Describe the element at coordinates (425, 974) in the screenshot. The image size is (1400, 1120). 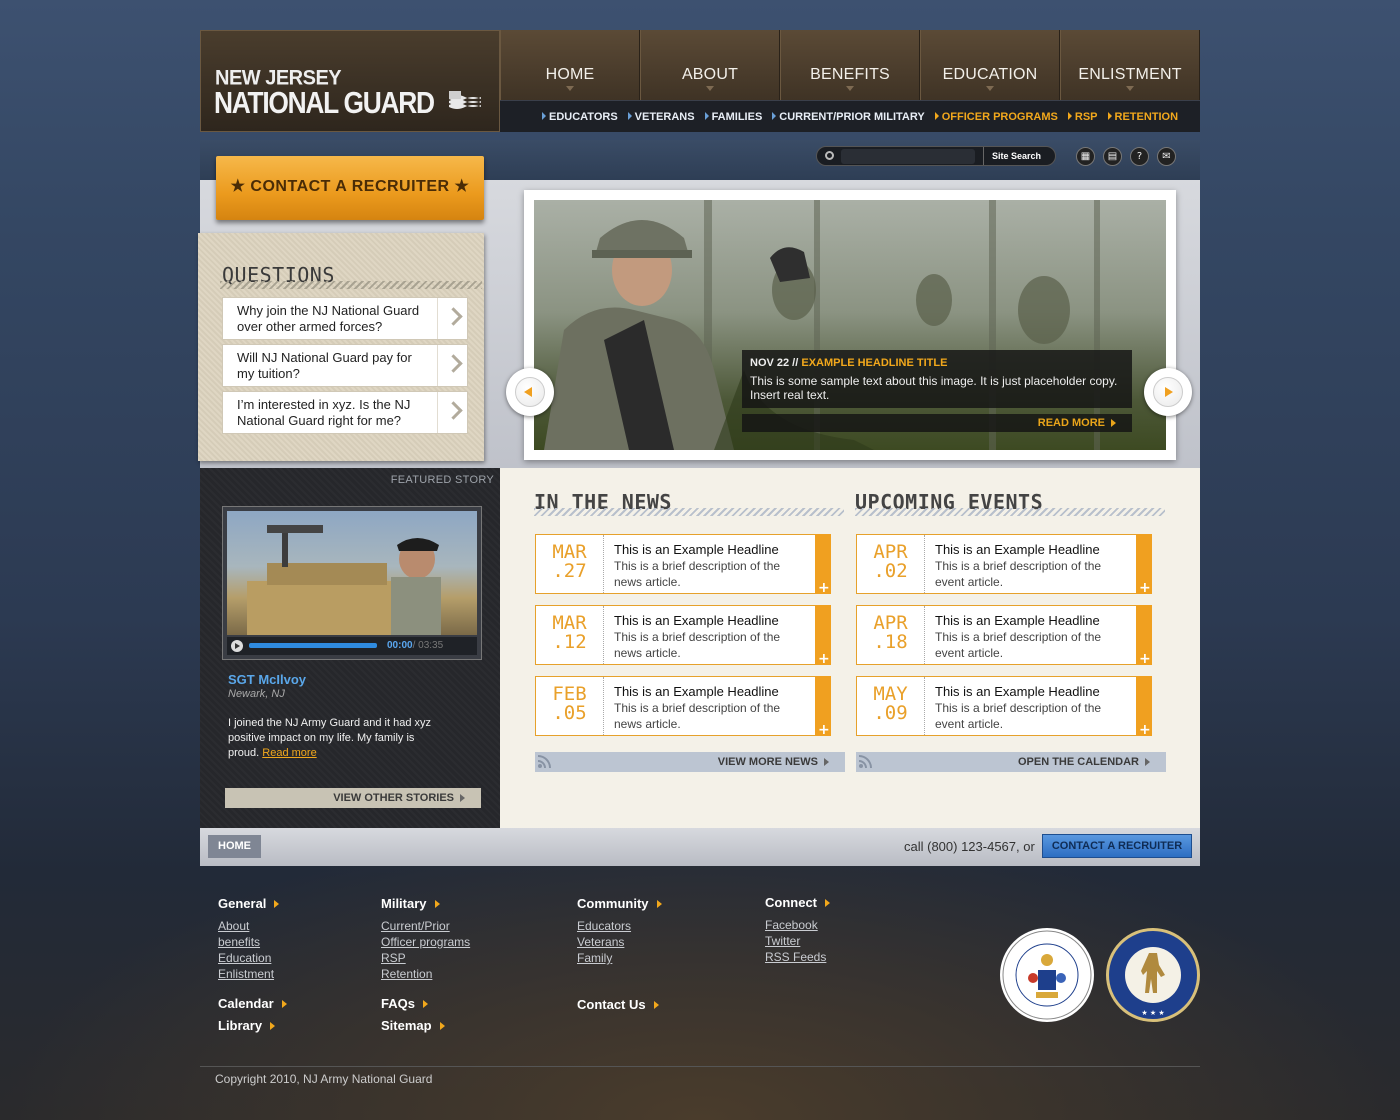
I see `footer-link: Retention` at that location.